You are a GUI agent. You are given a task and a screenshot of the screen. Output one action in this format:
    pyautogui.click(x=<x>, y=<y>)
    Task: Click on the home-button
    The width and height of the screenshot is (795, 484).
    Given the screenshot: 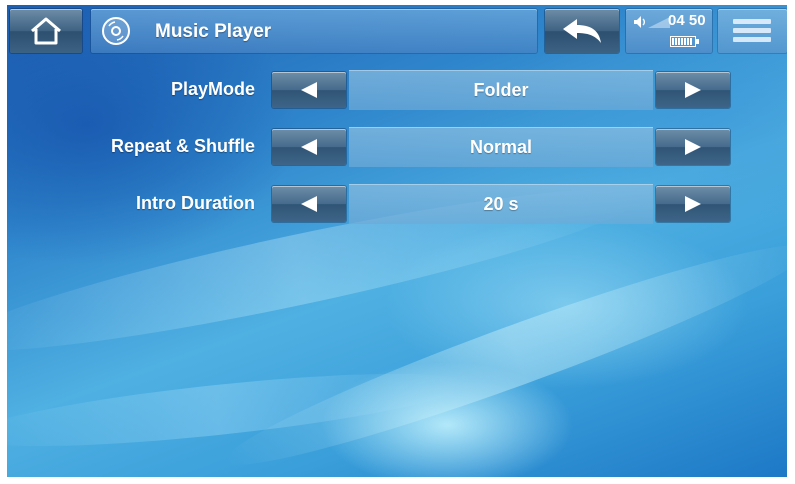 What is the action you would take?
    pyautogui.click(x=46, y=31)
    